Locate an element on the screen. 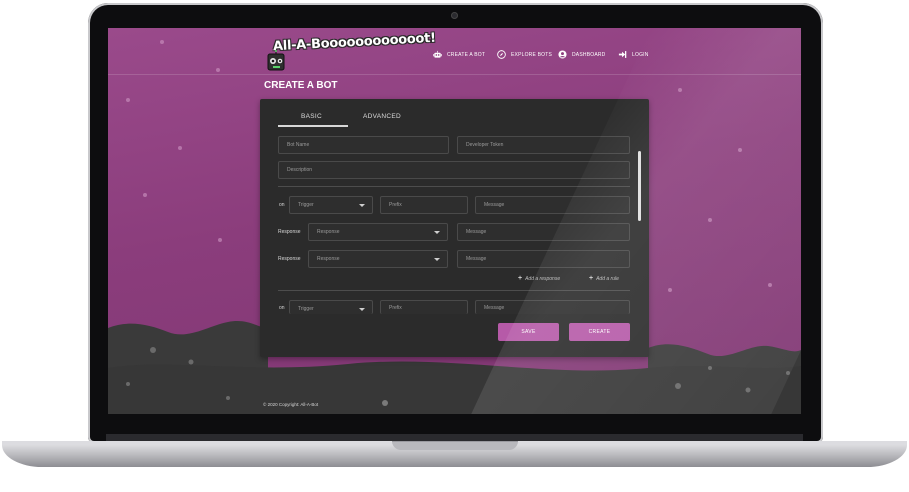 The image size is (909, 492). add-response-link: + Add a response is located at coordinates (539, 278).